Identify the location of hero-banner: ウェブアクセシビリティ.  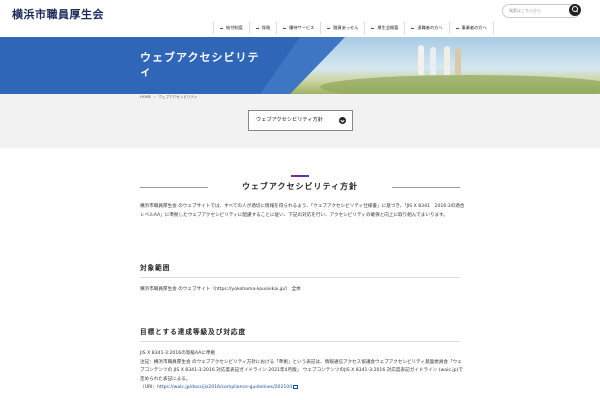
(300, 65).